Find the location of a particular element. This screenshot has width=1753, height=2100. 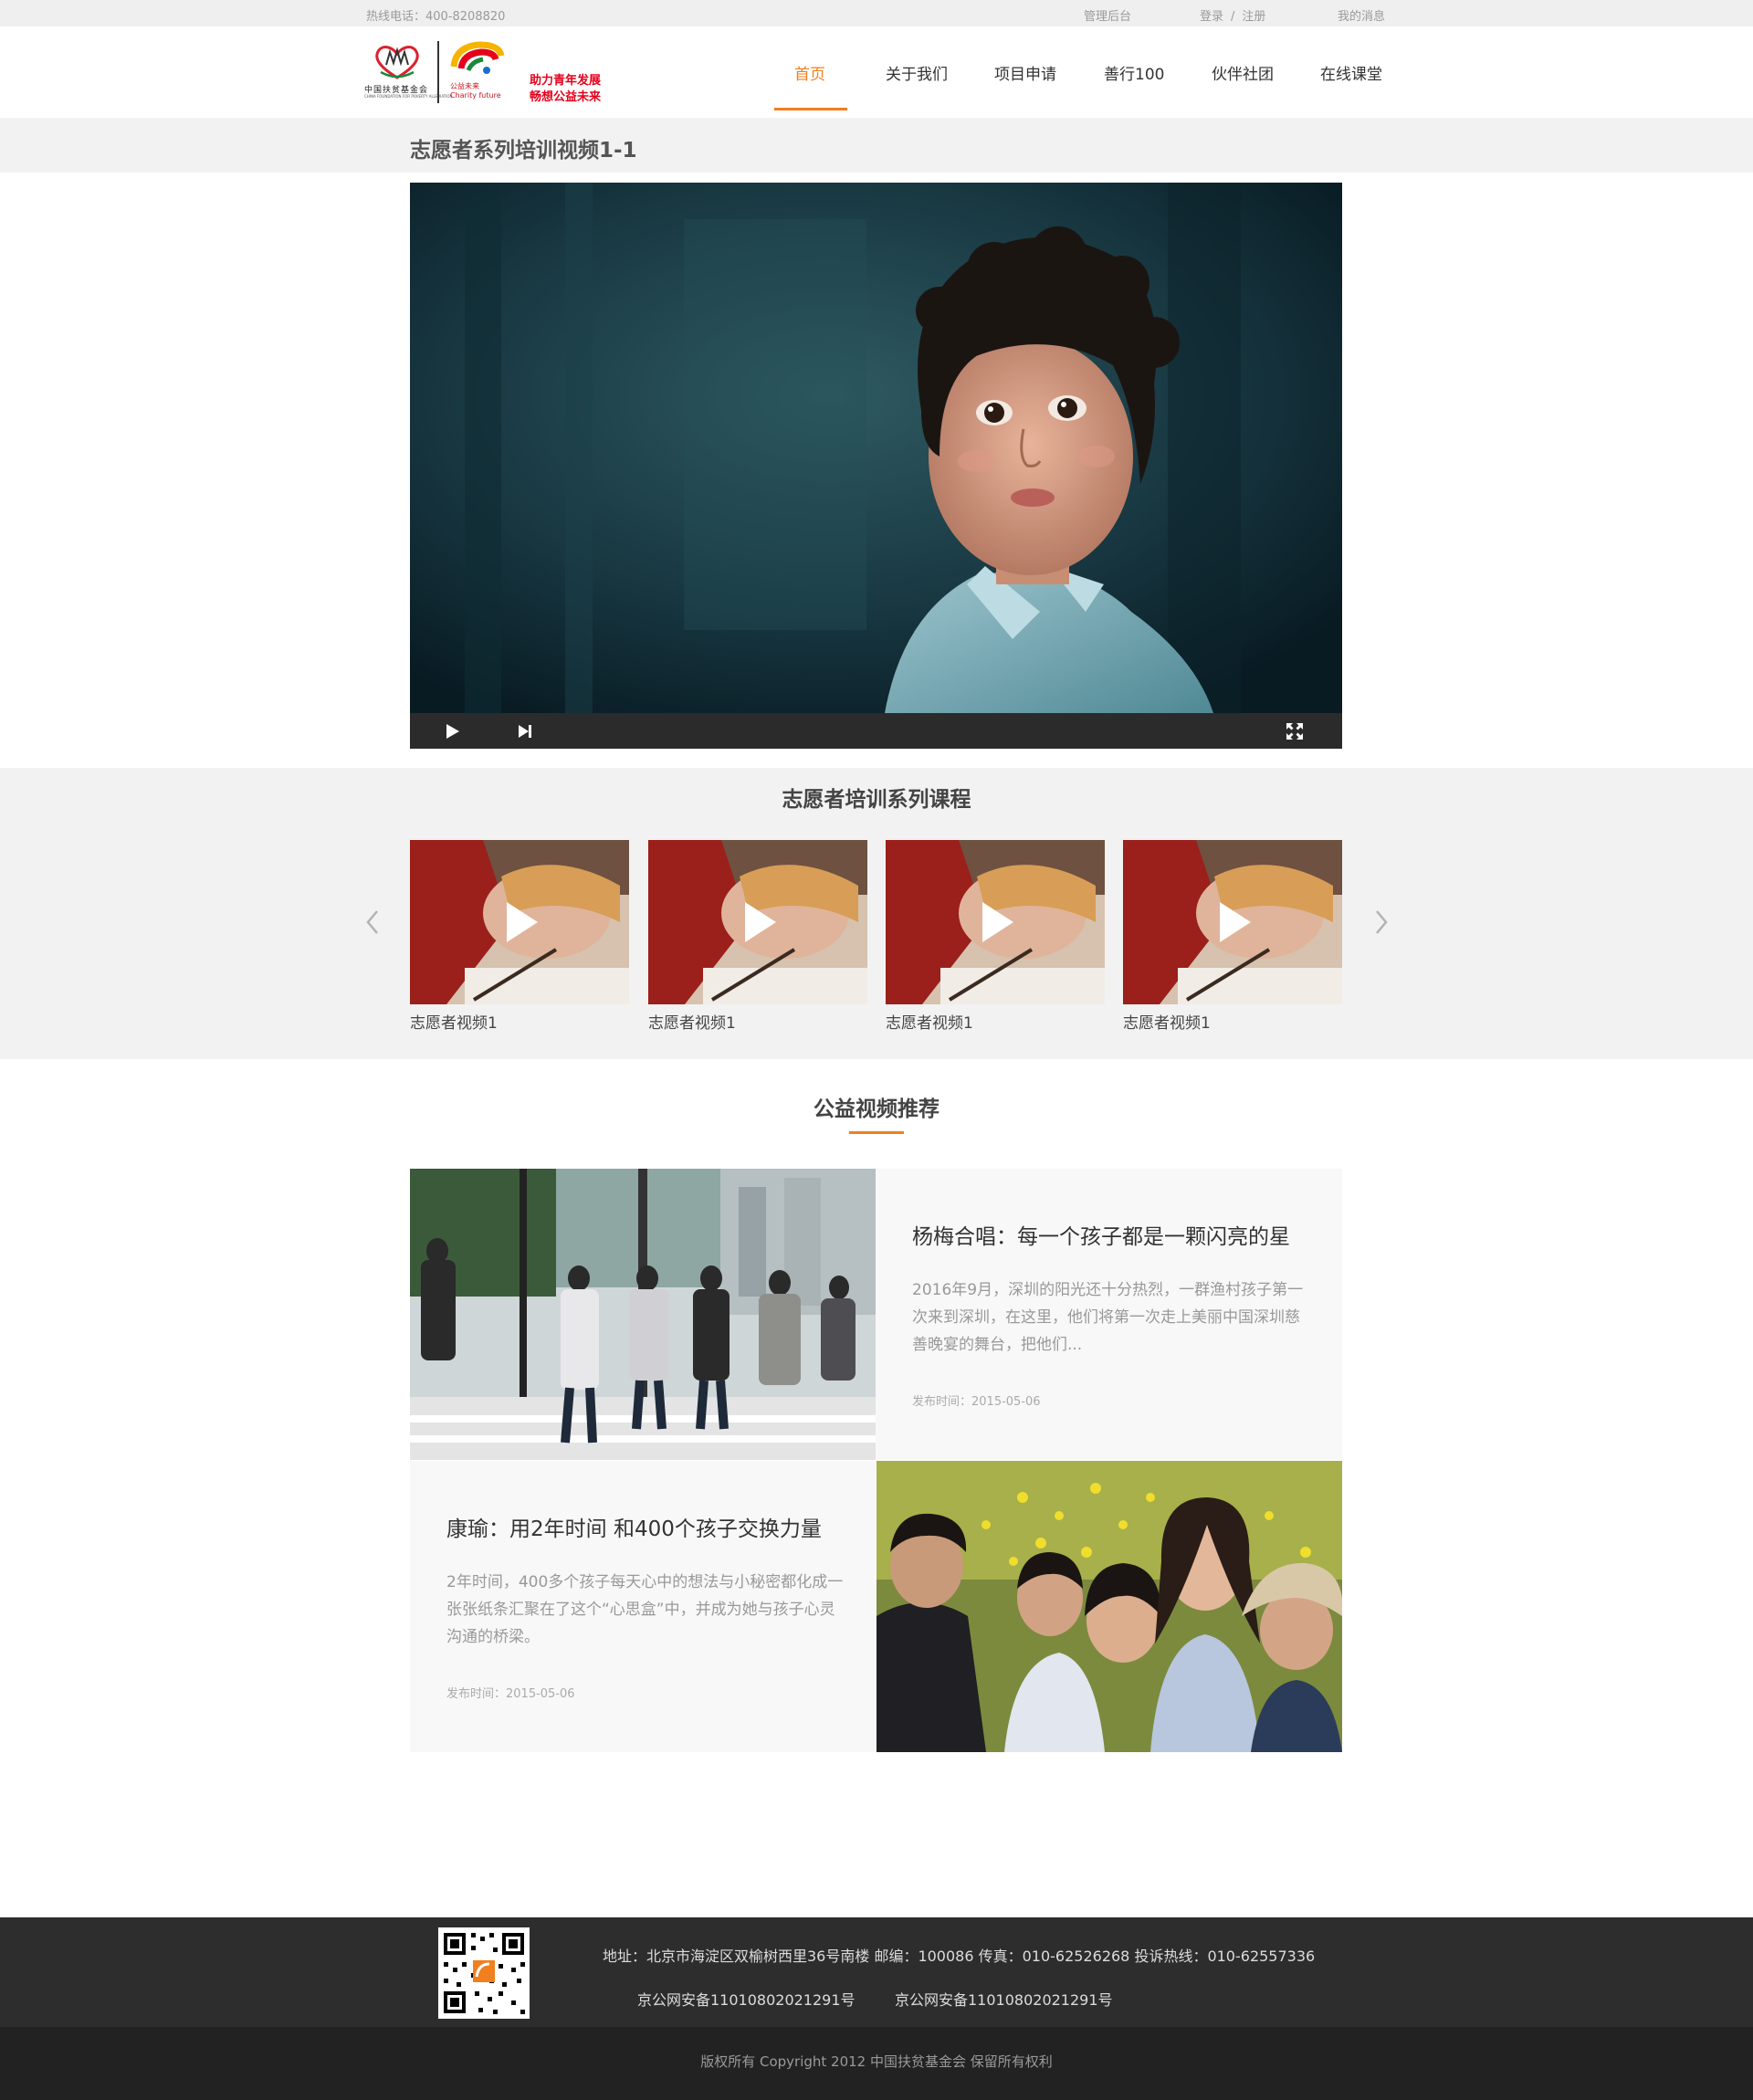

copyright-text: 版权所有 Copyright 2012 中国扶贫基金会 保留所有权利 is located at coordinates (876, 2061).